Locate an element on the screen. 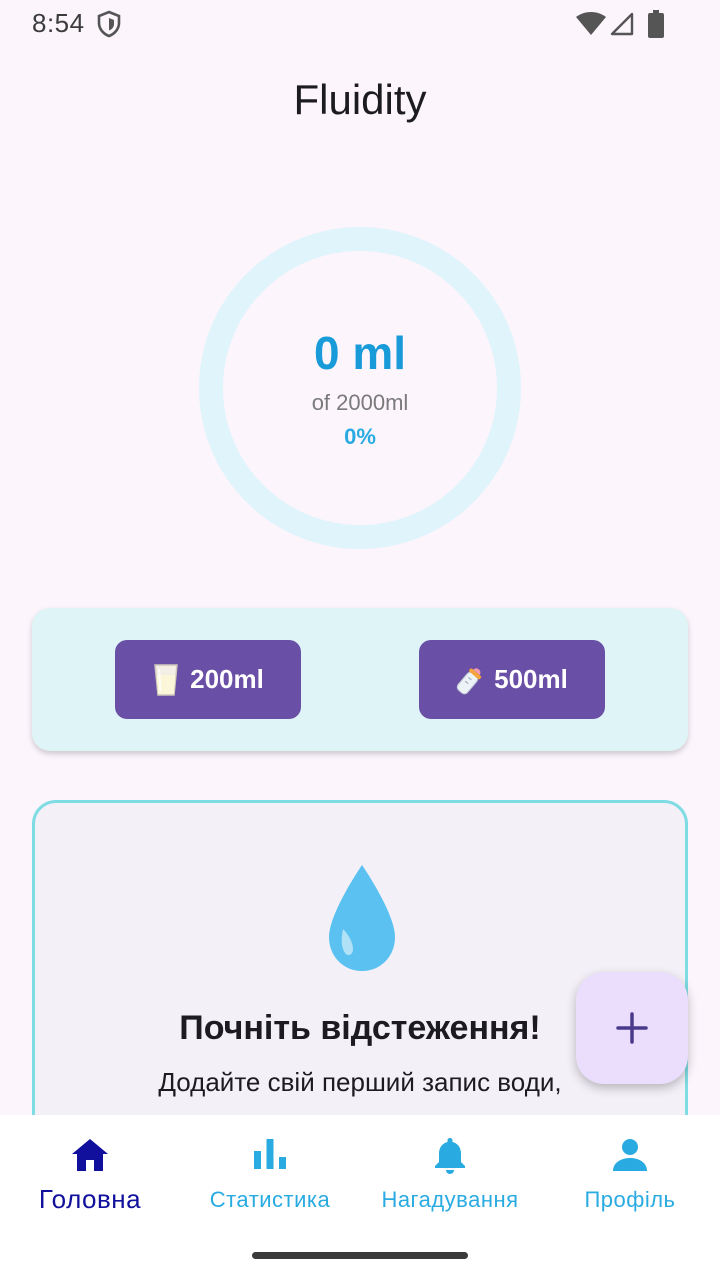  nav-label-profile: Профіль is located at coordinates (630, 1199).